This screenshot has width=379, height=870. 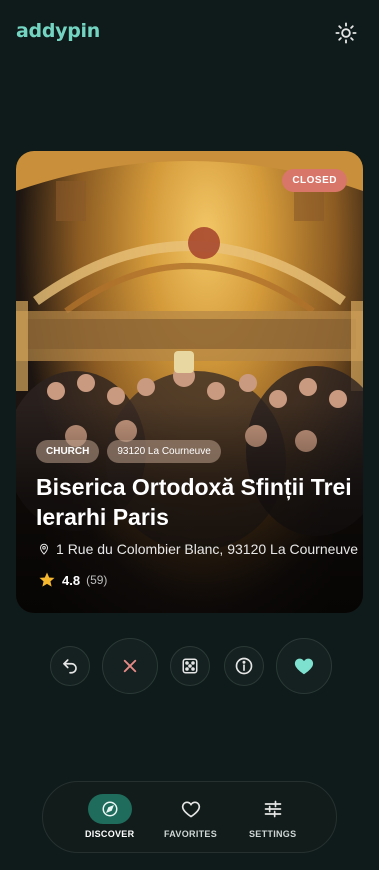 I want to click on dismiss-button, so click(x=130, y=666).